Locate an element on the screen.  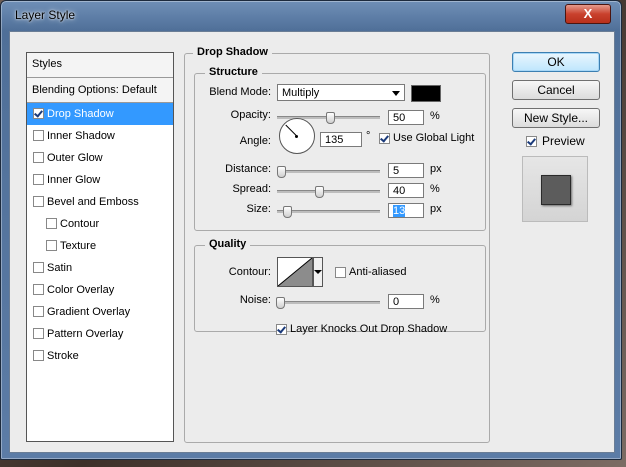
size-input: 13 is located at coordinates (406, 210).